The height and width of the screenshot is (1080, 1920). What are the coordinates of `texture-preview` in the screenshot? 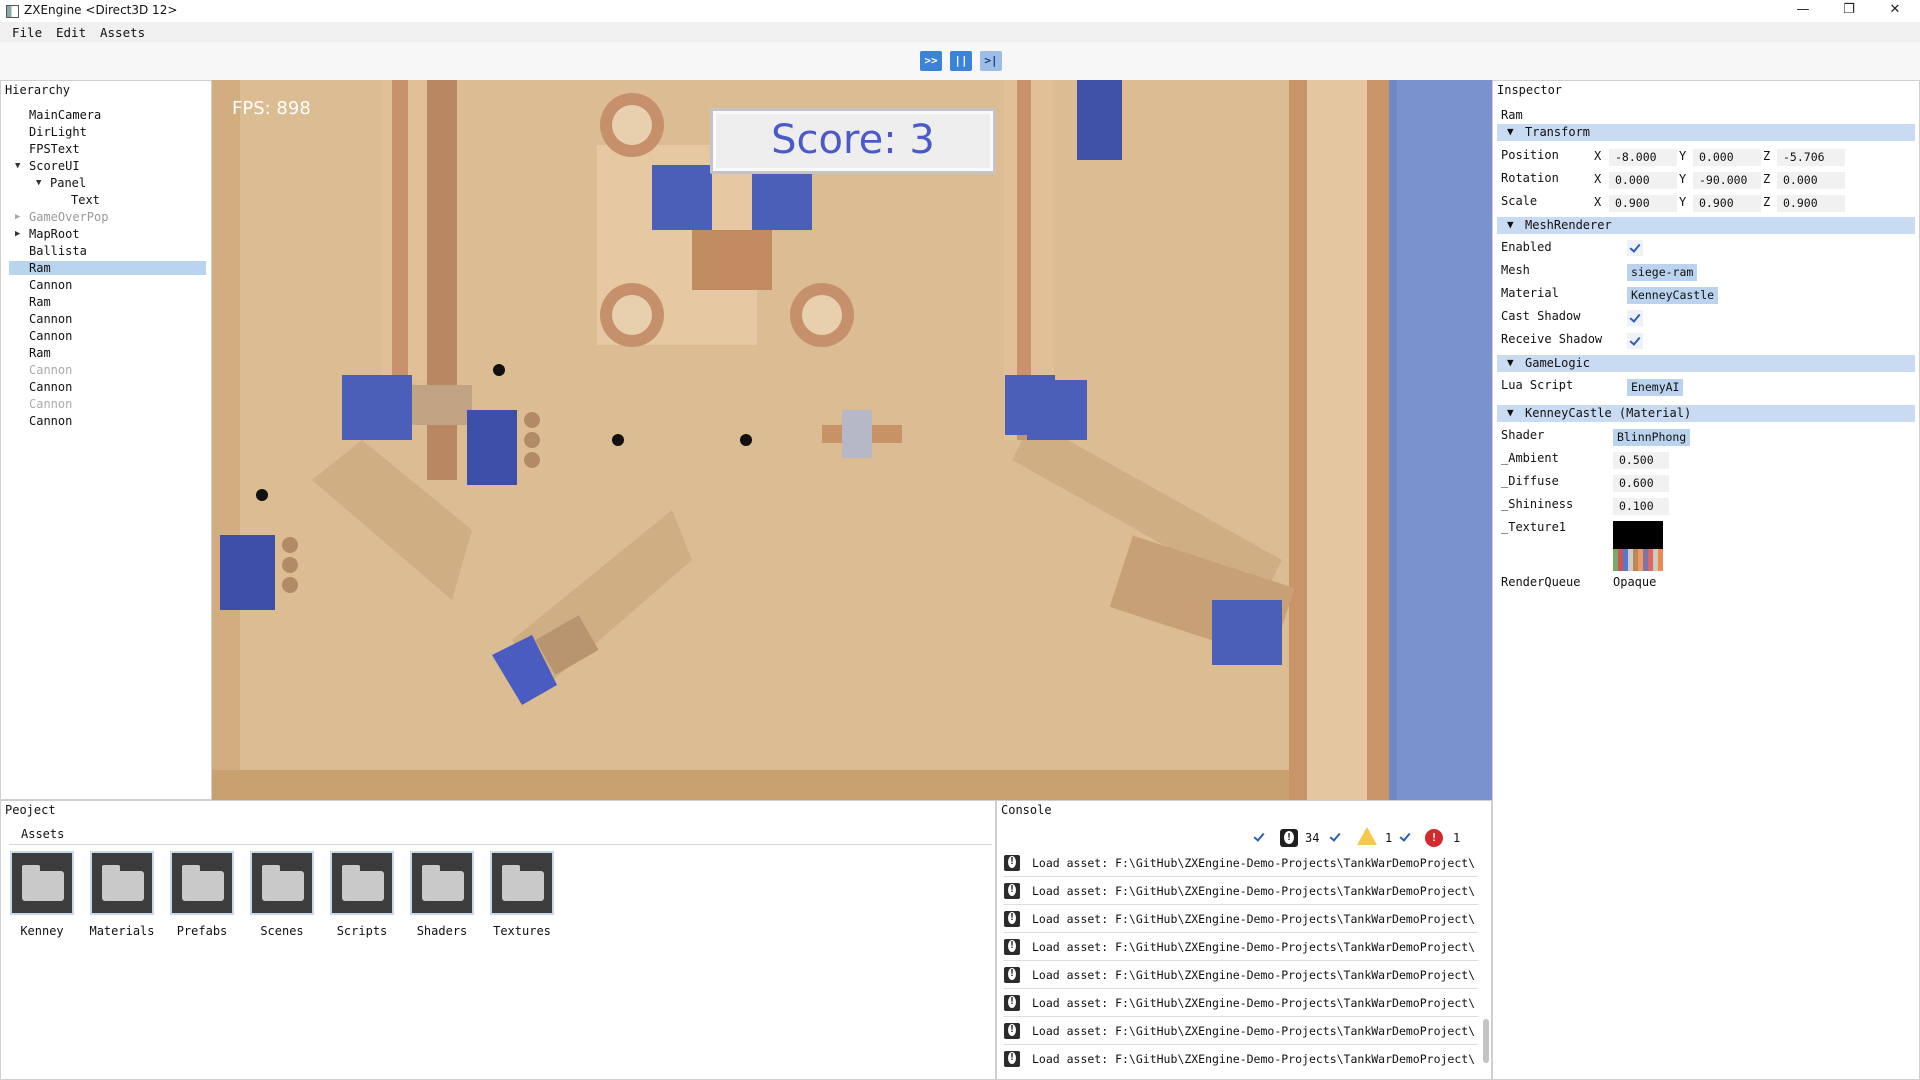 It's located at (1638, 546).